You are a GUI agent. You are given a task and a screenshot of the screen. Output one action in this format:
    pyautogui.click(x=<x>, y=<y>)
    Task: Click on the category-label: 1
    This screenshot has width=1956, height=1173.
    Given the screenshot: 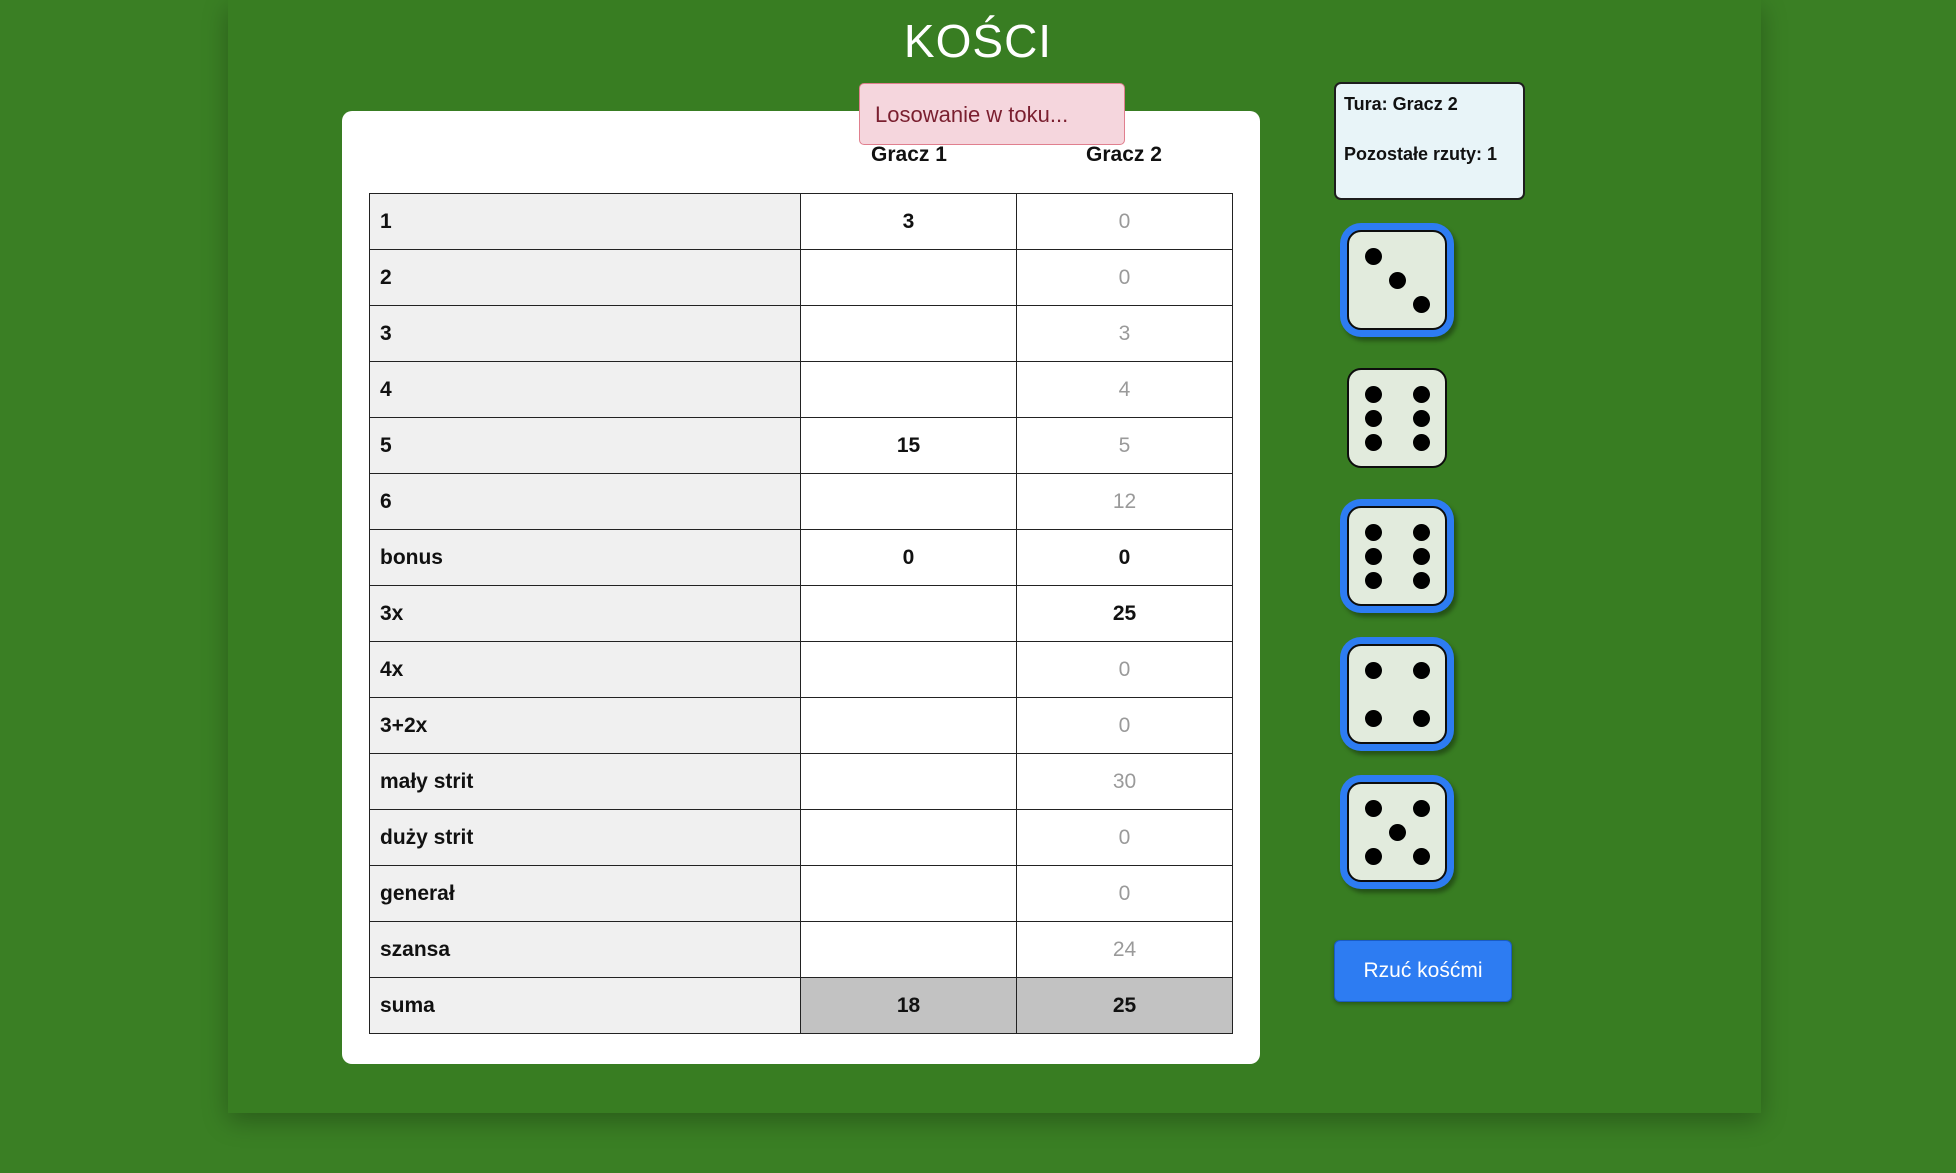 What is the action you would take?
    pyautogui.click(x=585, y=221)
    